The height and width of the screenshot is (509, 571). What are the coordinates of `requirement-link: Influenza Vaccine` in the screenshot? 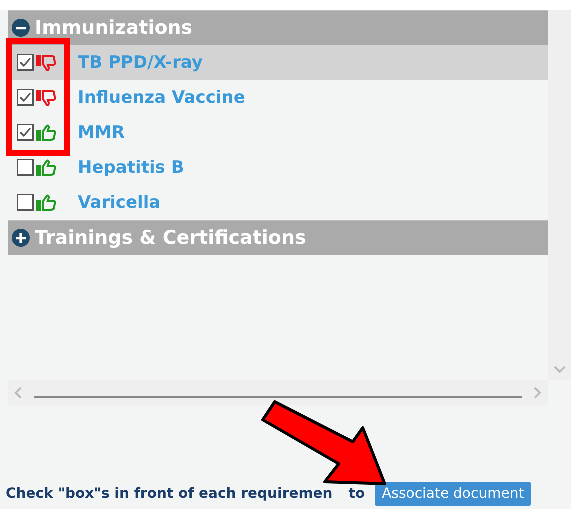 It's located at (162, 98).